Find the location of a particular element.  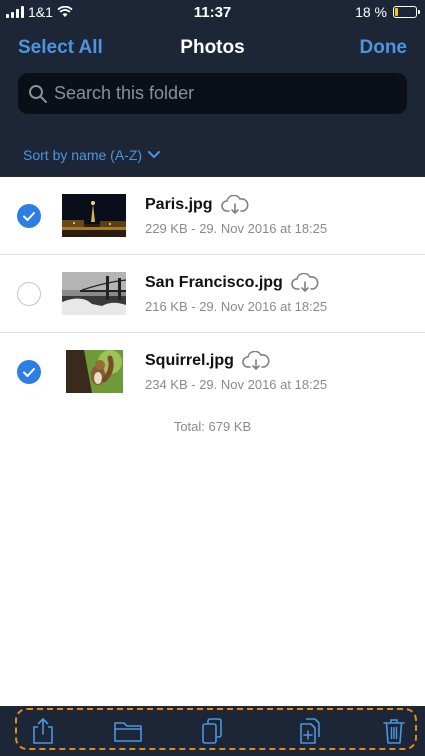

add-document-button is located at coordinates (310, 731).